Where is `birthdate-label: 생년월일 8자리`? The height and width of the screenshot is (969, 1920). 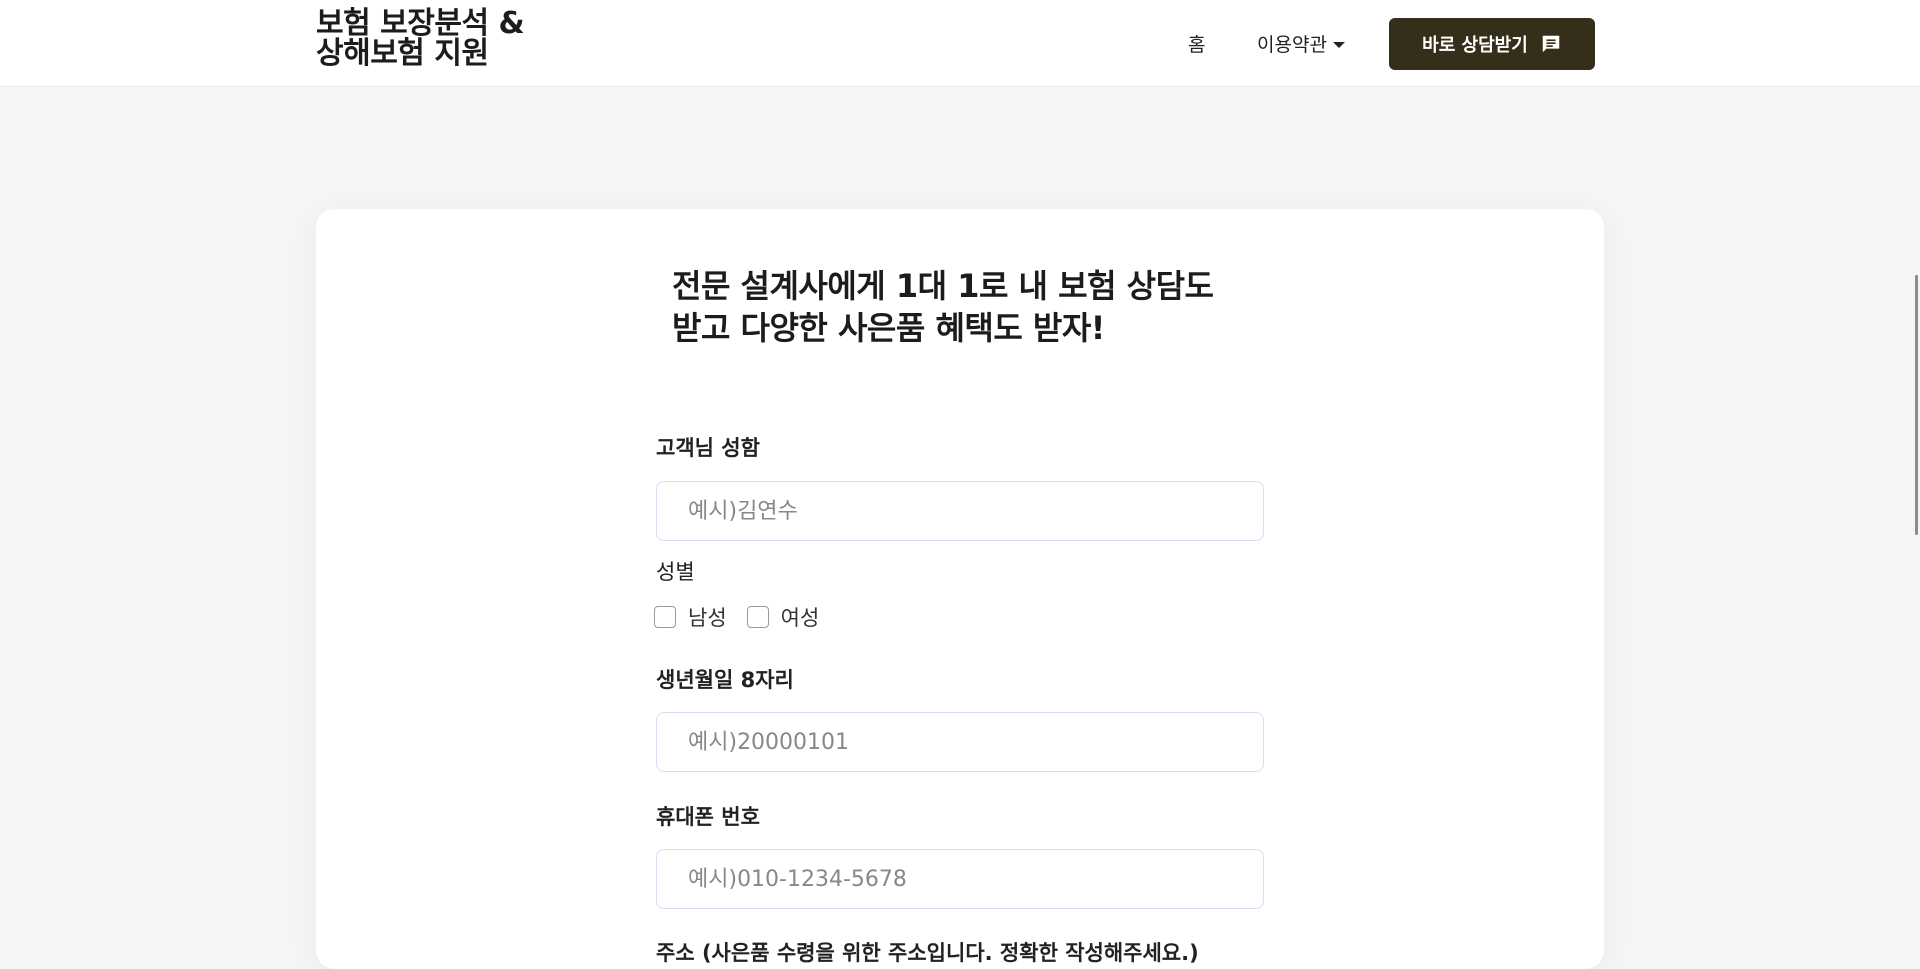
birthdate-label: 생년월일 8자리 is located at coordinates (725, 680).